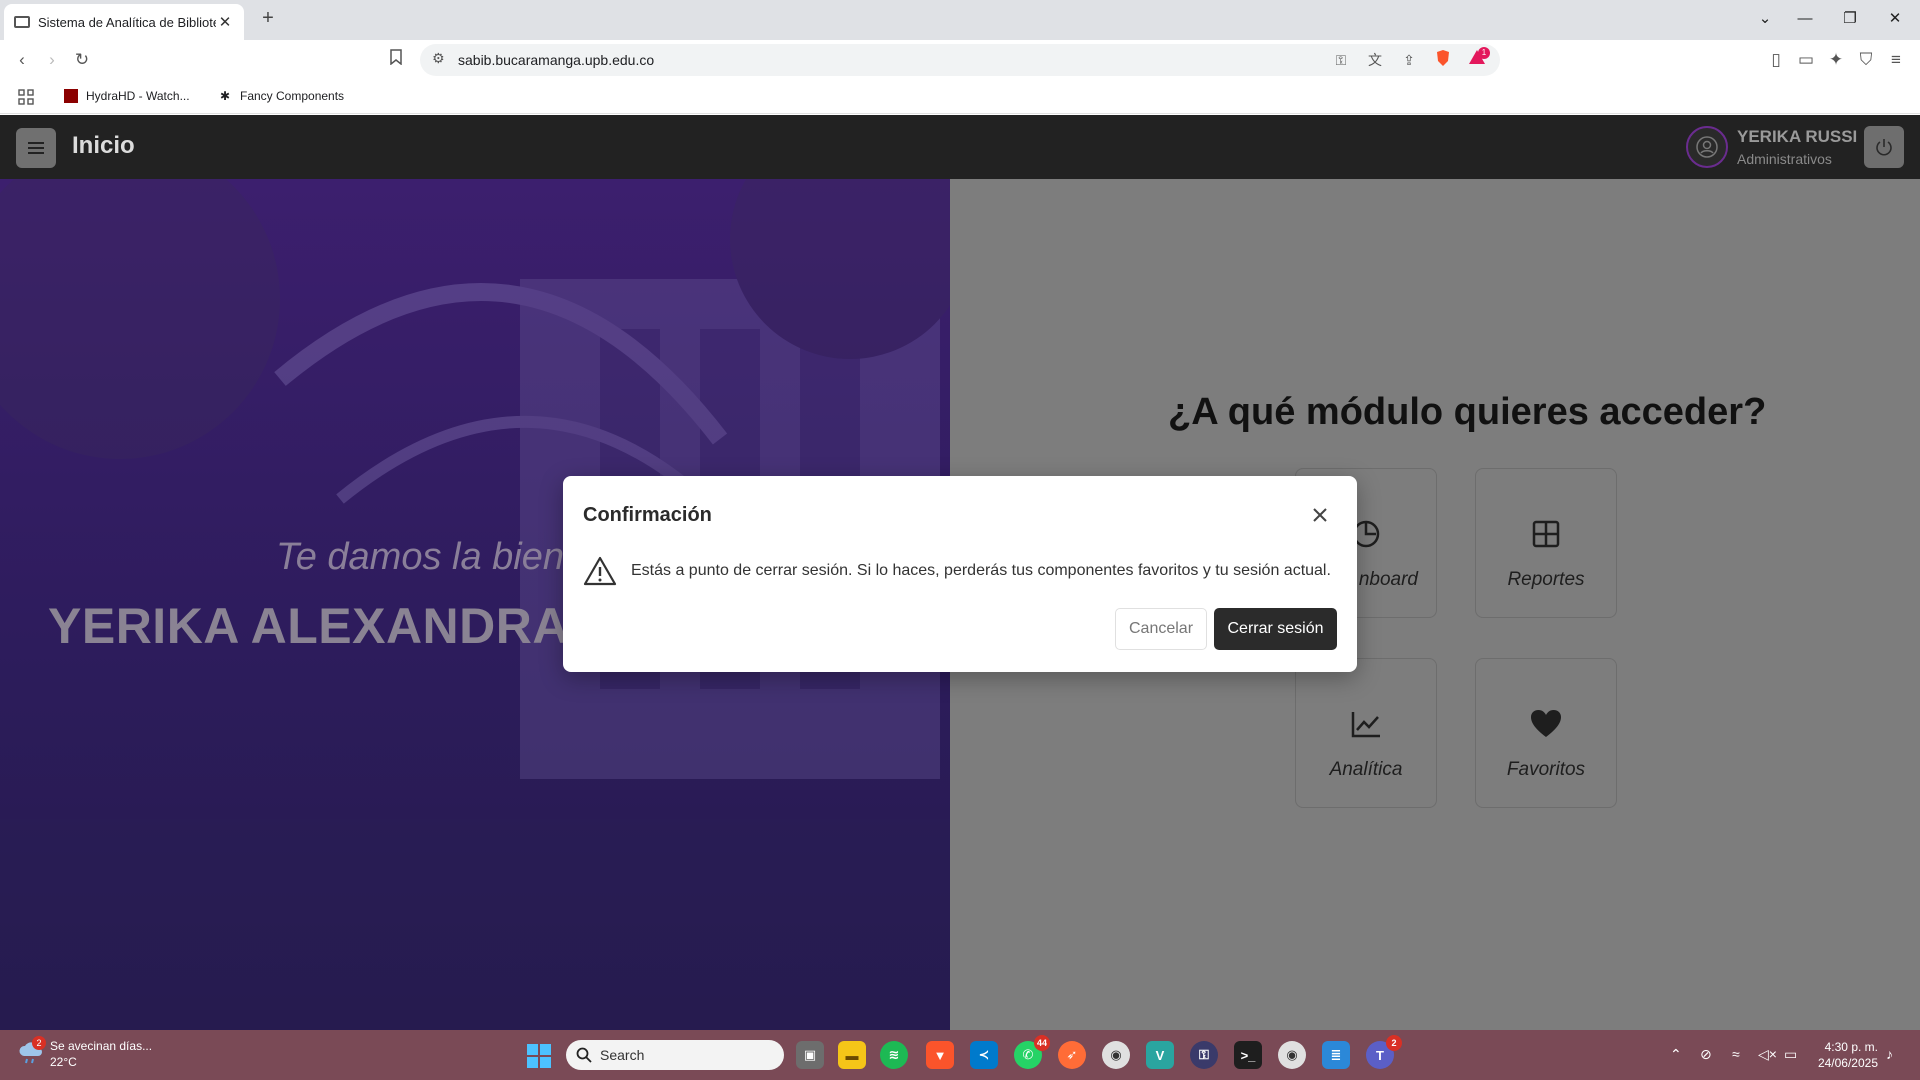 This screenshot has width=1920, height=1080. I want to click on clock-date: 24/06/2025, so click(1847, 1063).